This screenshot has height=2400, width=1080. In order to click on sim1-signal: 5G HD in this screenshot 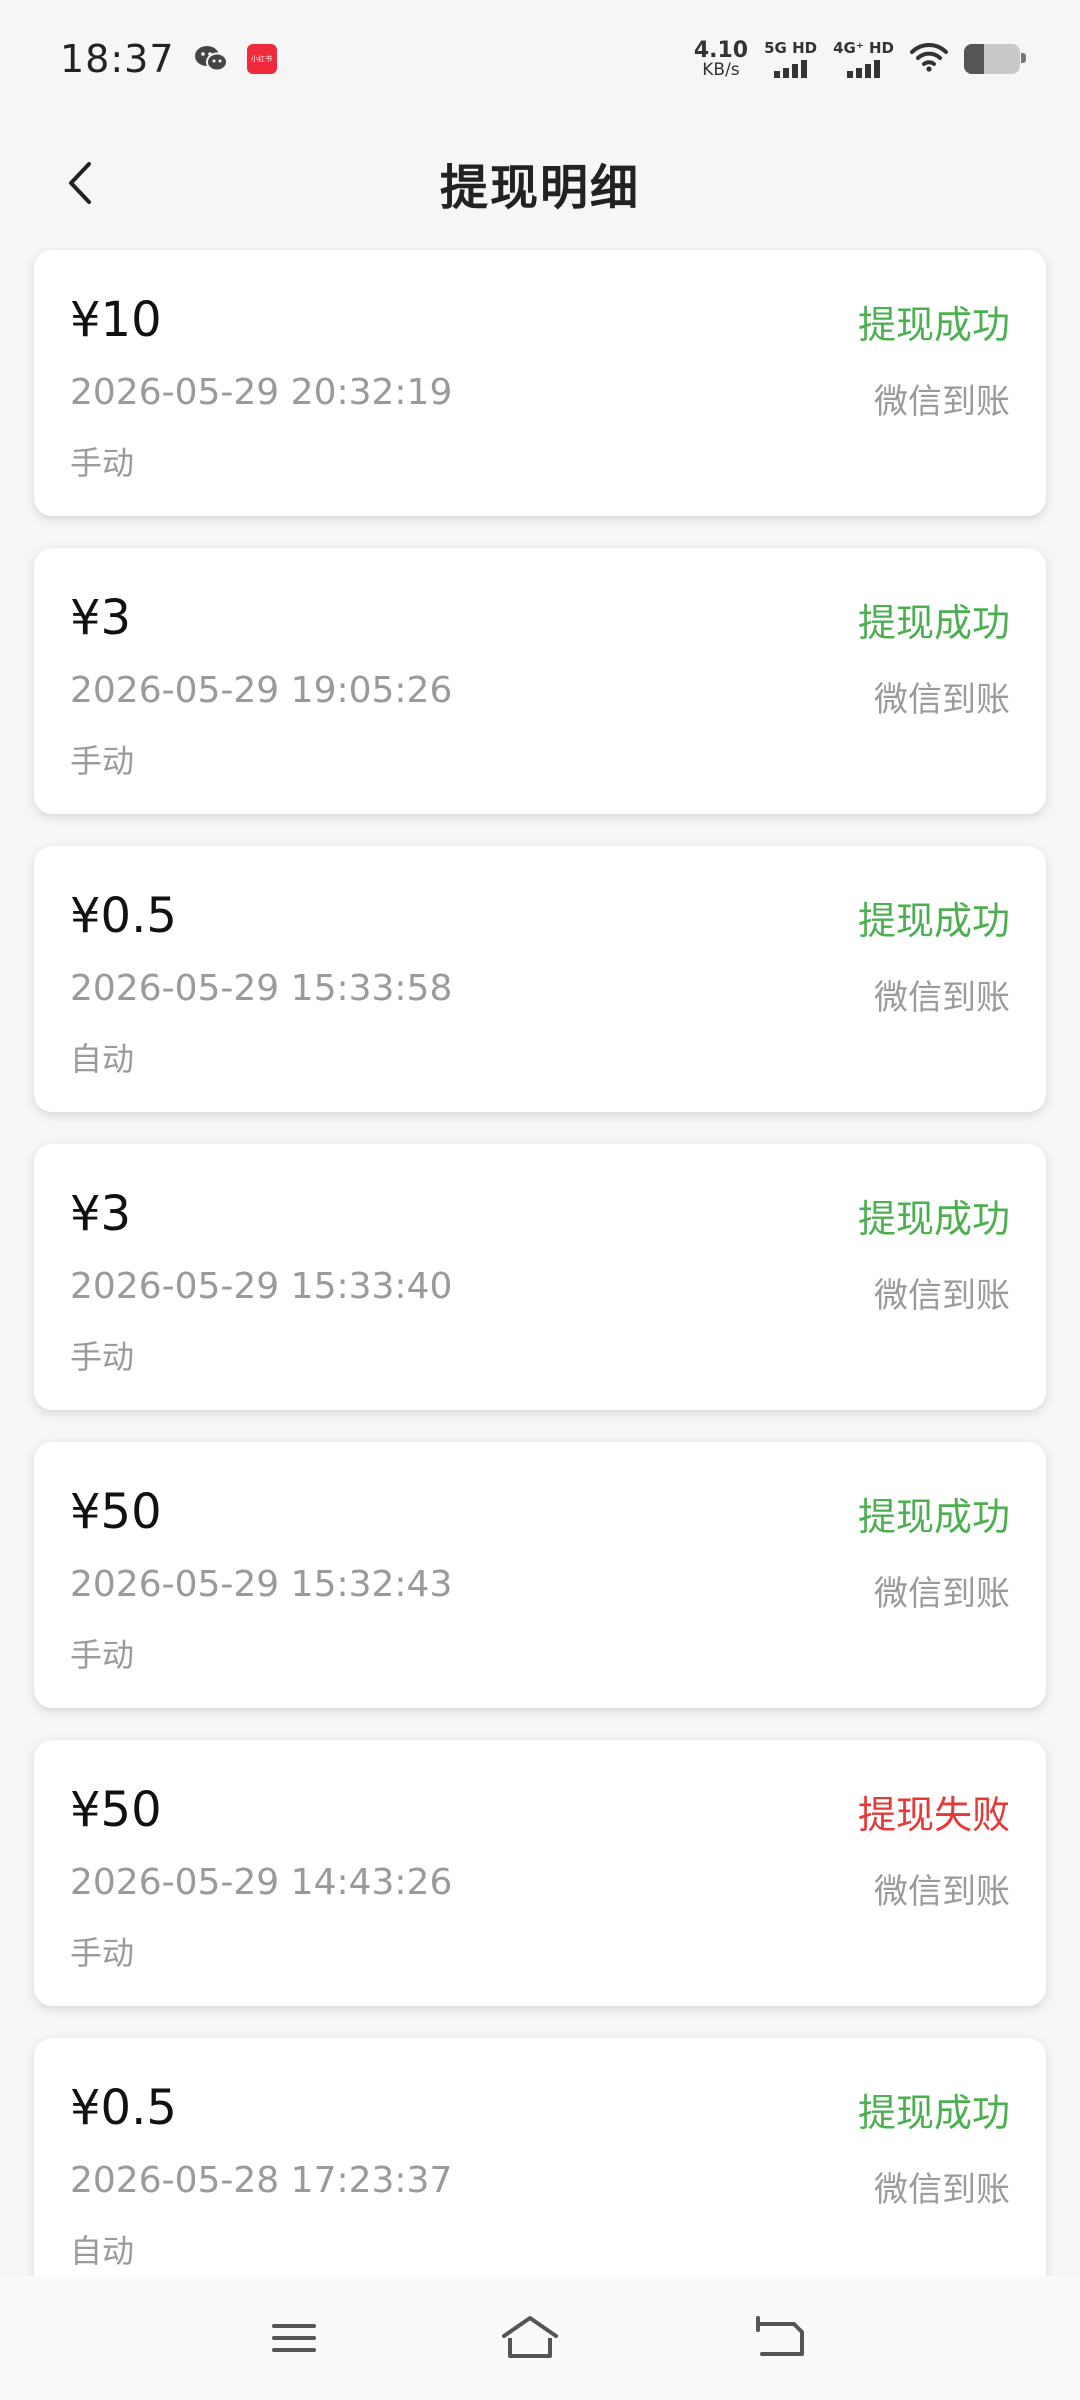, I will do `click(791, 58)`.